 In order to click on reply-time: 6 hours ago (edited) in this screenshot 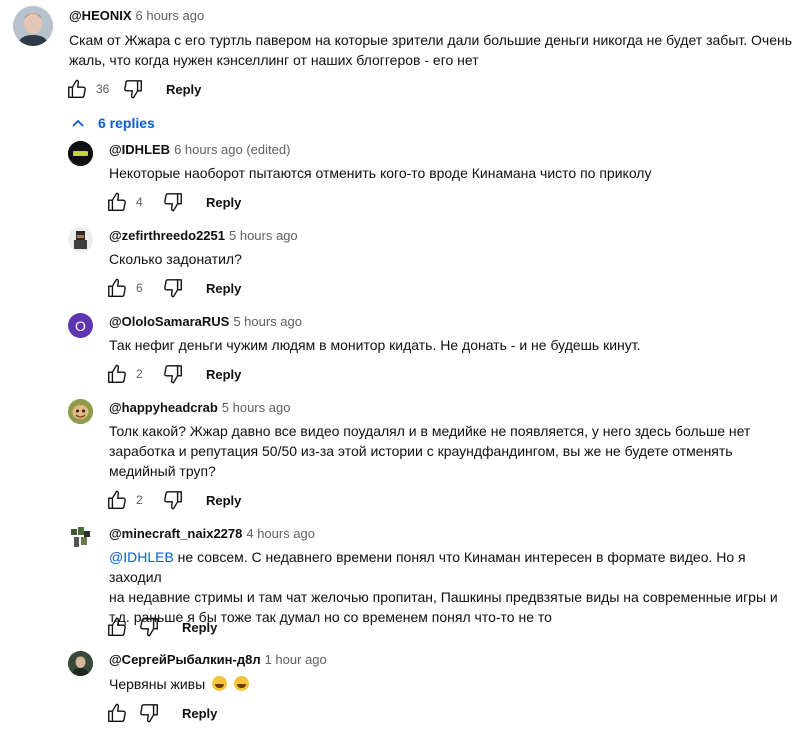, I will do `click(232, 149)`.